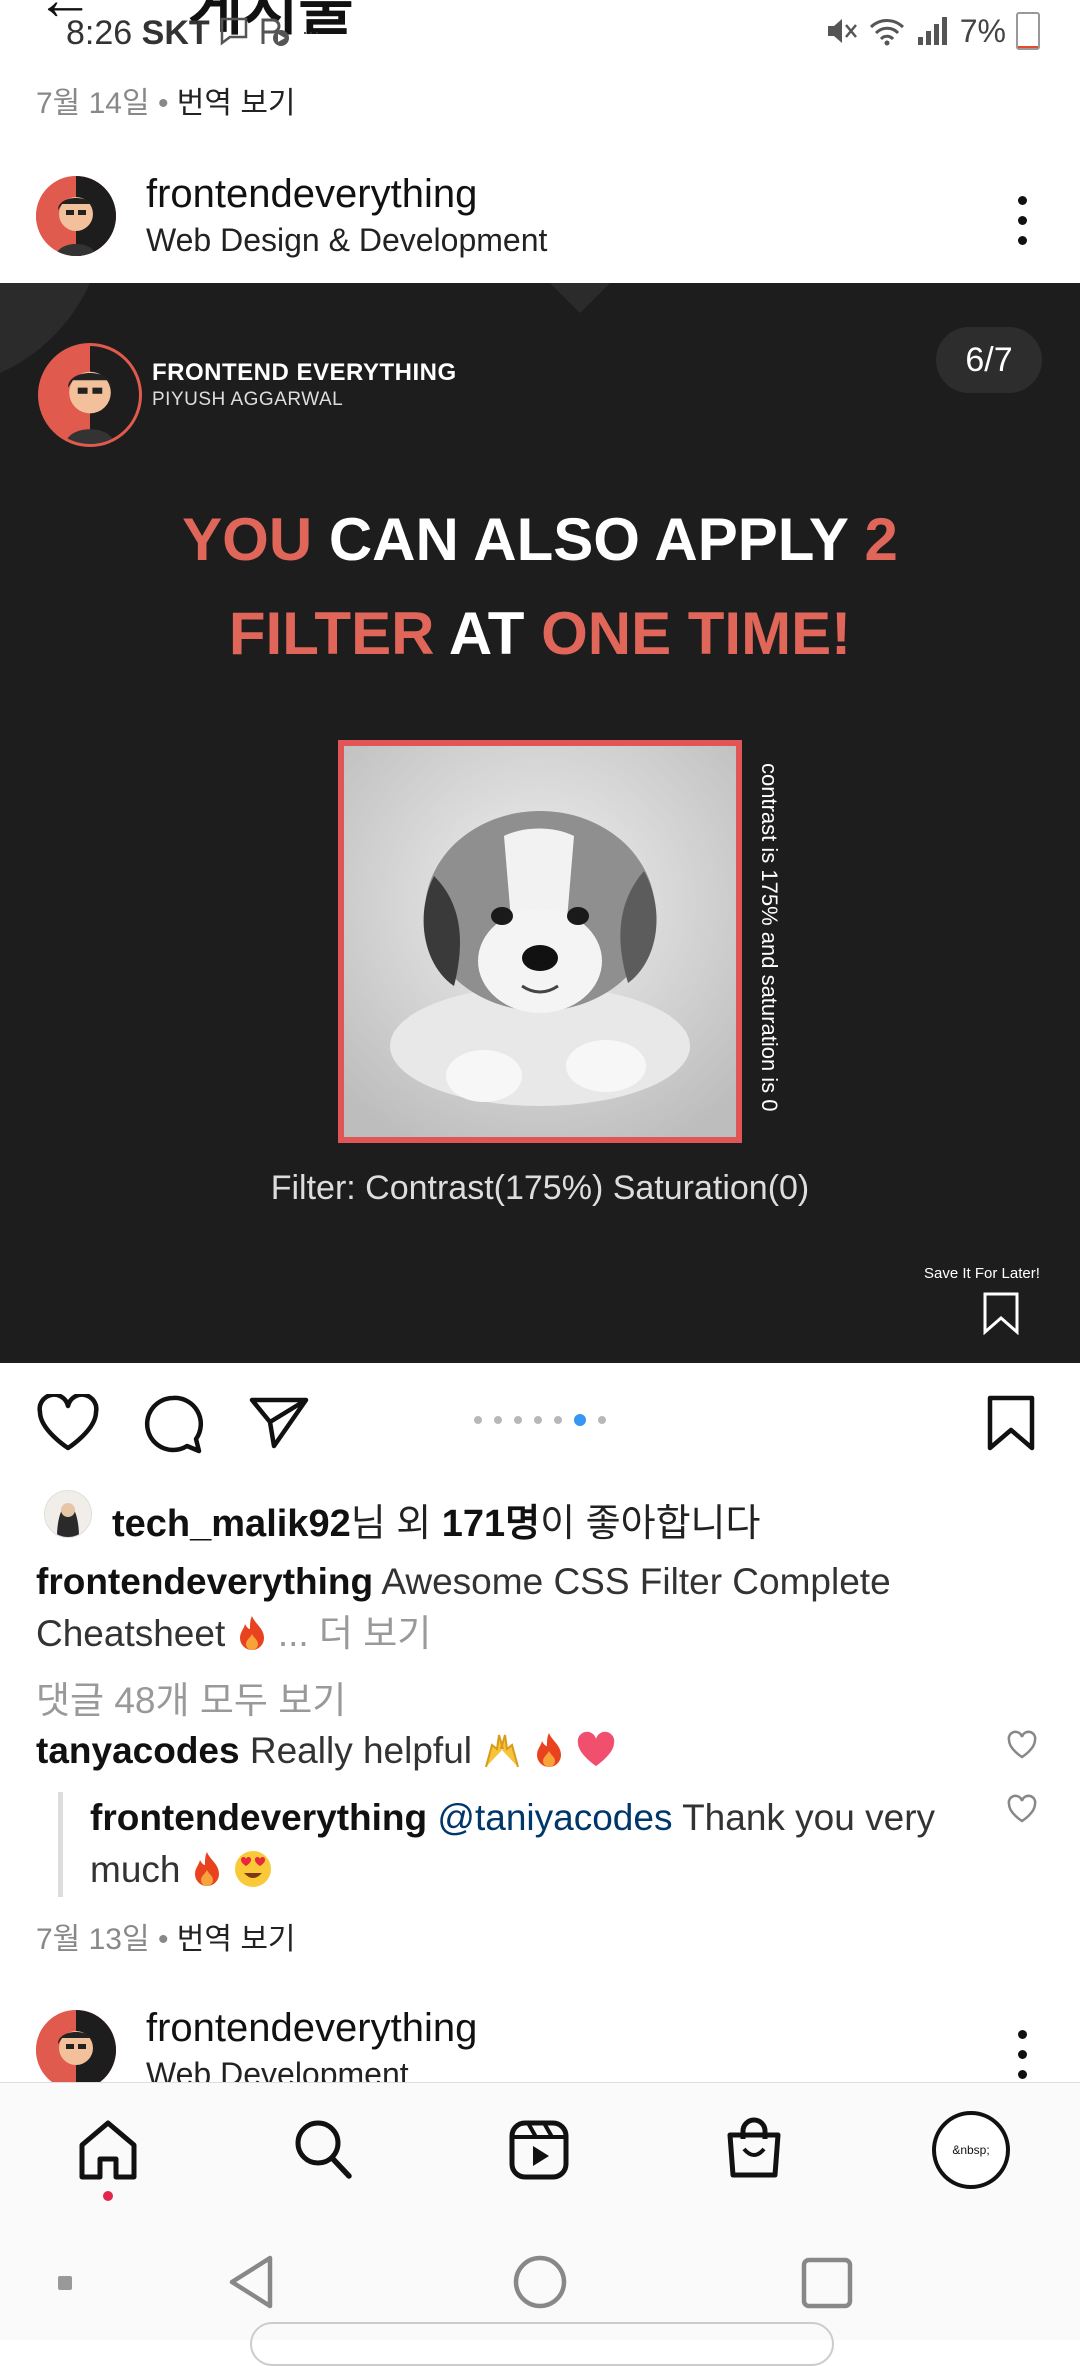  What do you see at coordinates (355, 1750) in the screenshot?
I see `comment-text: Really helpful` at bounding box center [355, 1750].